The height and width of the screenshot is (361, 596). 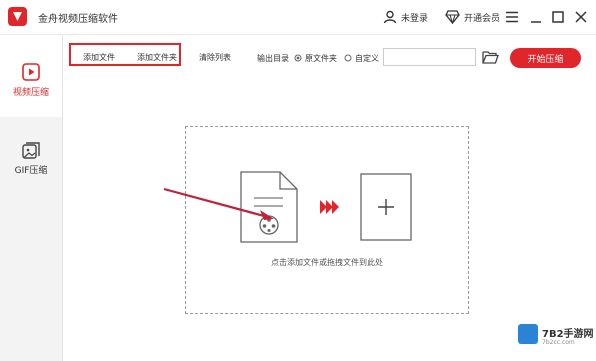 What do you see at coordinates (78, 19) in the screenshot?
I see `app-title: 金舟视频压缩软件` at bounding box center [78, 19].